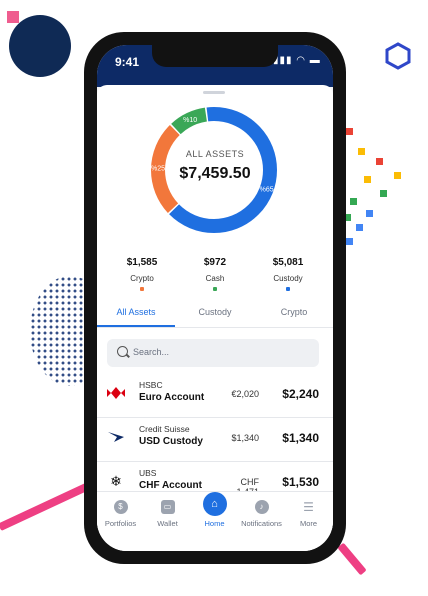  I want to click on home-icon: ⌂, so click(214, 504).